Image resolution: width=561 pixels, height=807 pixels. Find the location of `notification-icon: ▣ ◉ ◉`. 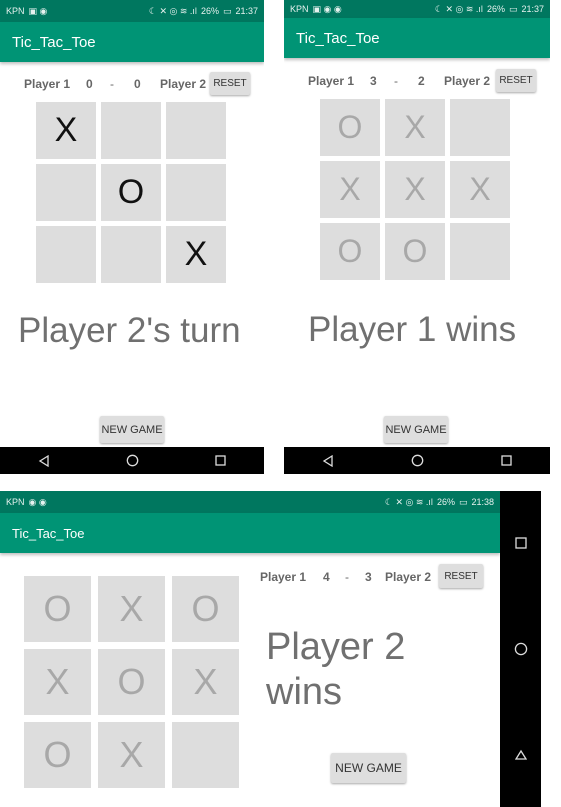

notification-icon: ▣ ◉ ◉ is located at coordinates (327, 8).